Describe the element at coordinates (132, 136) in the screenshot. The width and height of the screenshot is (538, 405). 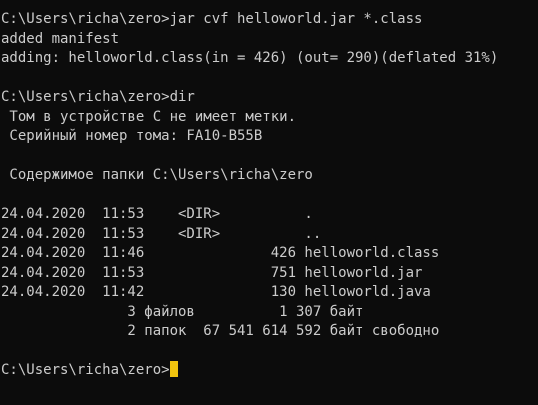
I see `terminal-line: Серийный номер тома: FA10-B55B` at that location.